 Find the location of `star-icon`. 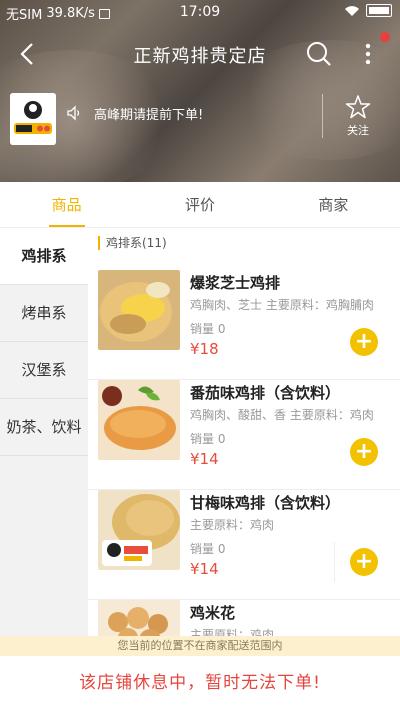

star-icon is located at coordinates (358, 107).